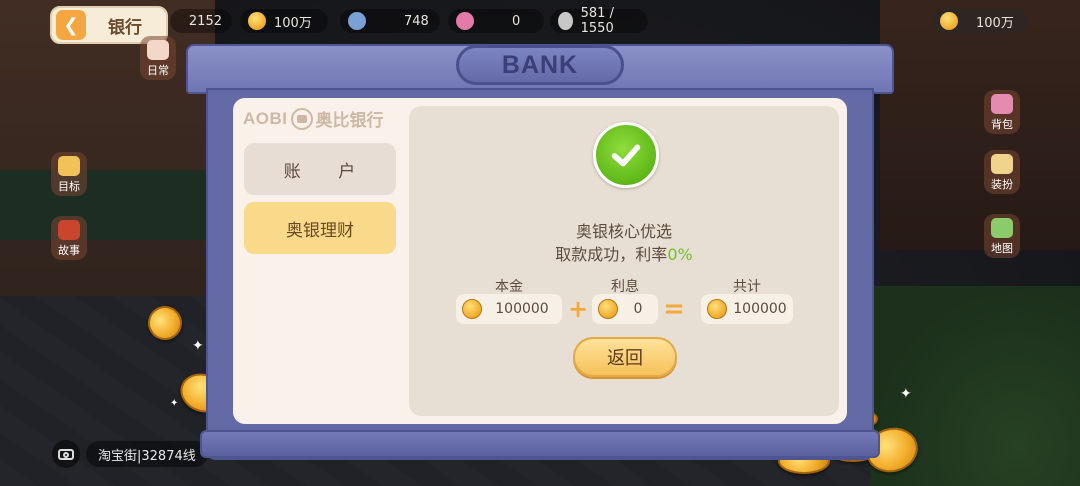  I want to click on logo-latin-text: AOBI, so click(265, 118).